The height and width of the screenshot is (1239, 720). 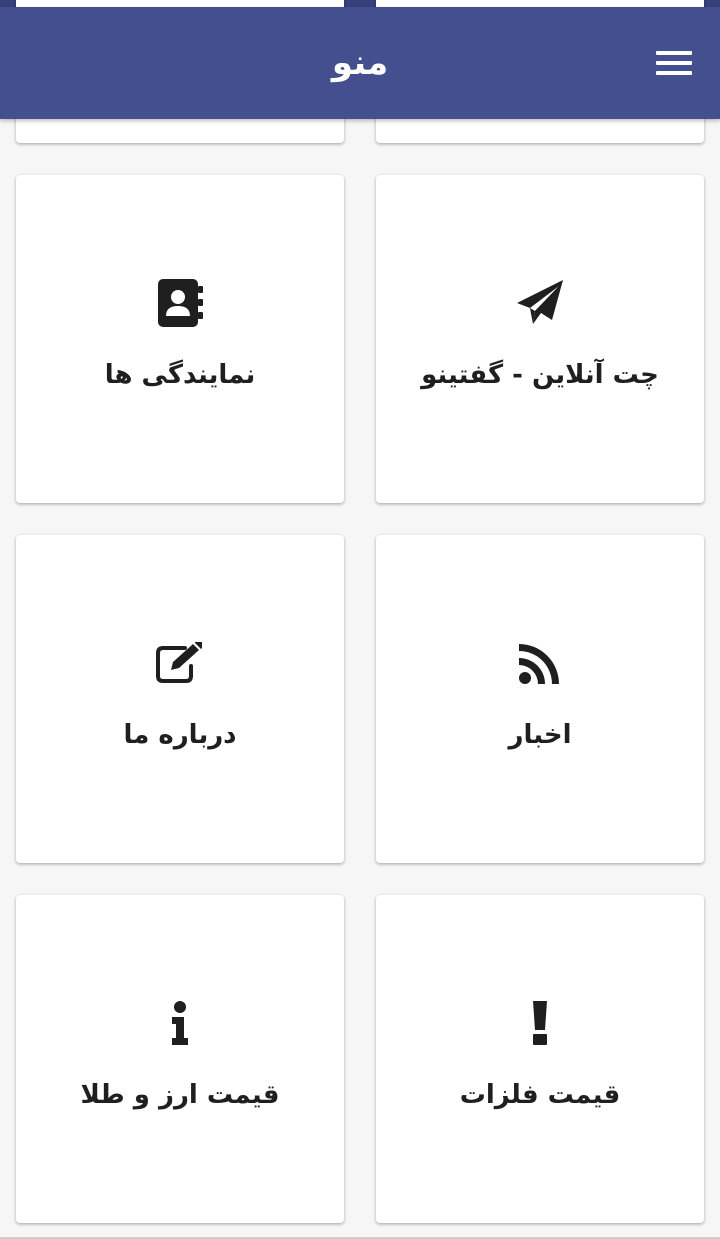 I want to click on menu-card-news: اخبار, so click(x=540, y=699).